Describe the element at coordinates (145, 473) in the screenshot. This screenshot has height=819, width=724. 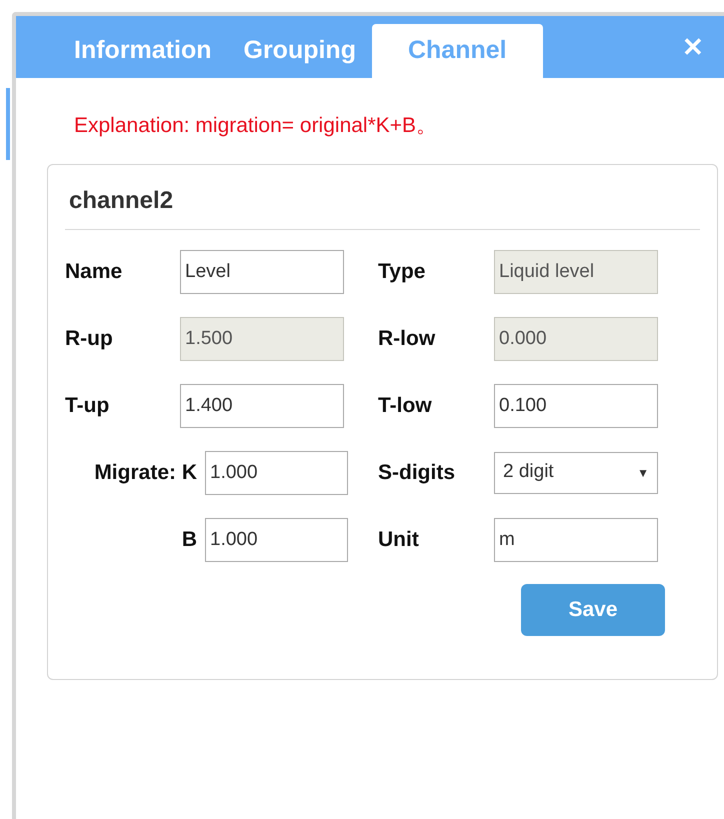
I see `field-label: Migrate: K` at that location.